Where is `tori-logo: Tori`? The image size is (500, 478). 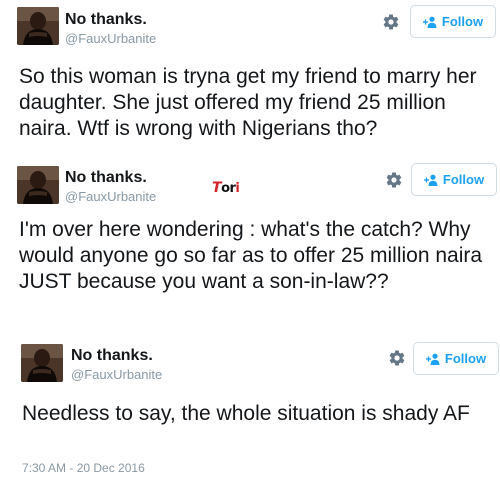
tori-logo: Tori is located at coordinates (226, 188).